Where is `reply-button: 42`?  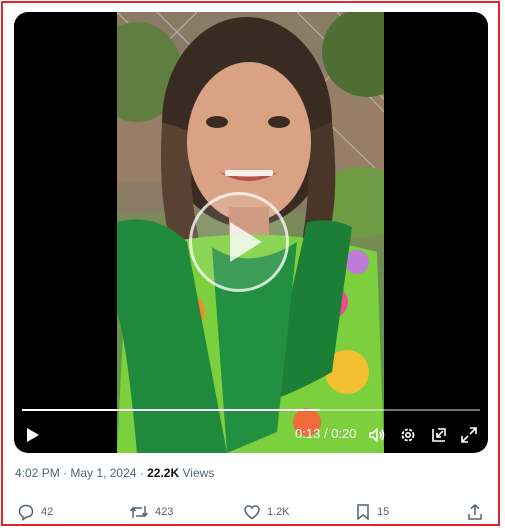 reply-button: 42 is located at coordinates (35, 512).